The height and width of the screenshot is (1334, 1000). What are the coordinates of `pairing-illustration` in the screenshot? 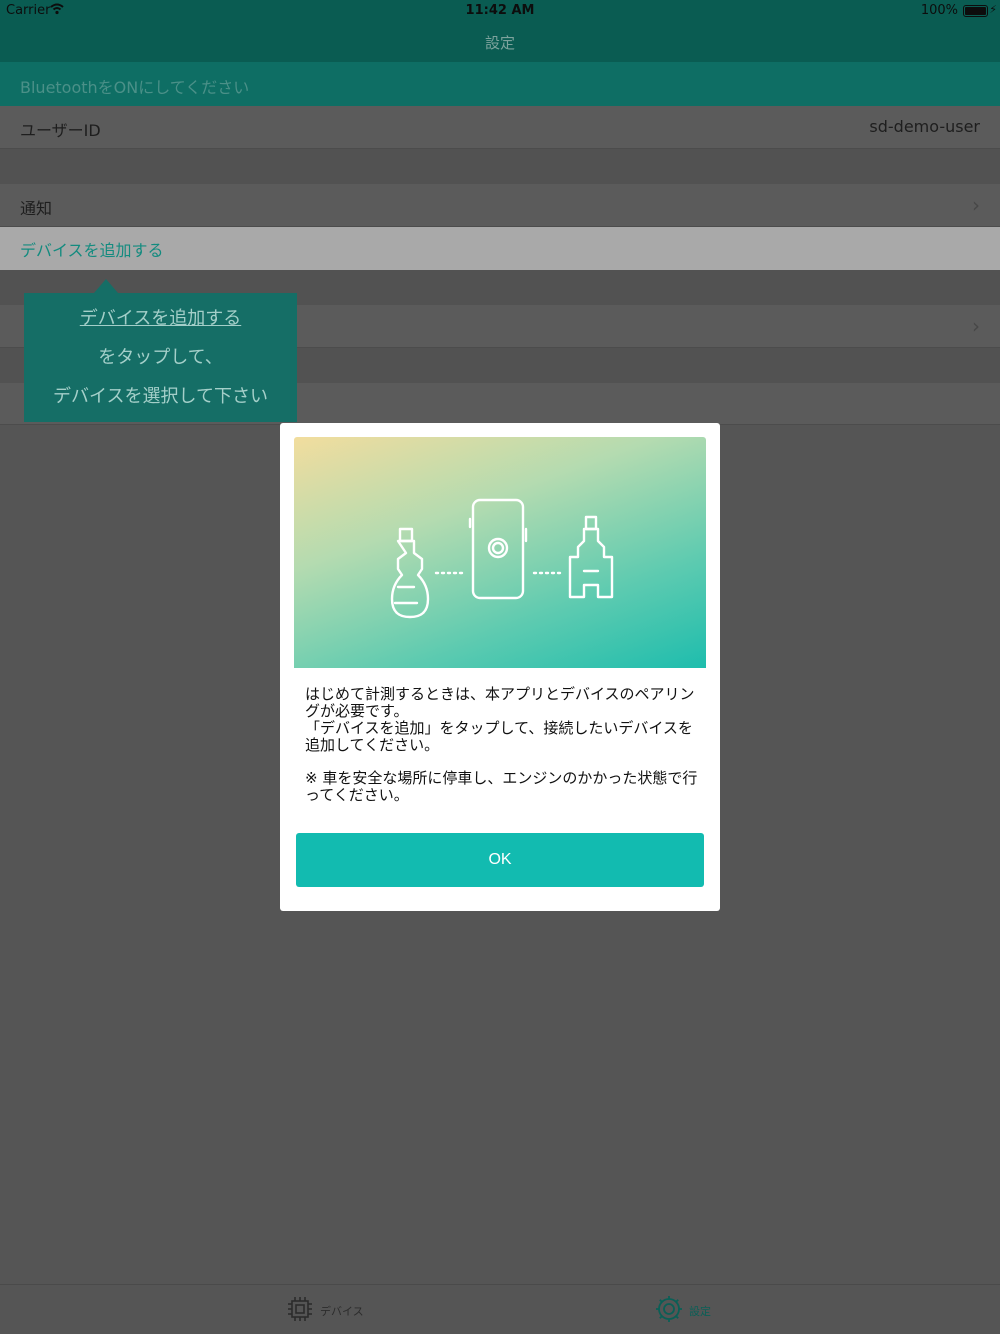 It's located at (500, 552).